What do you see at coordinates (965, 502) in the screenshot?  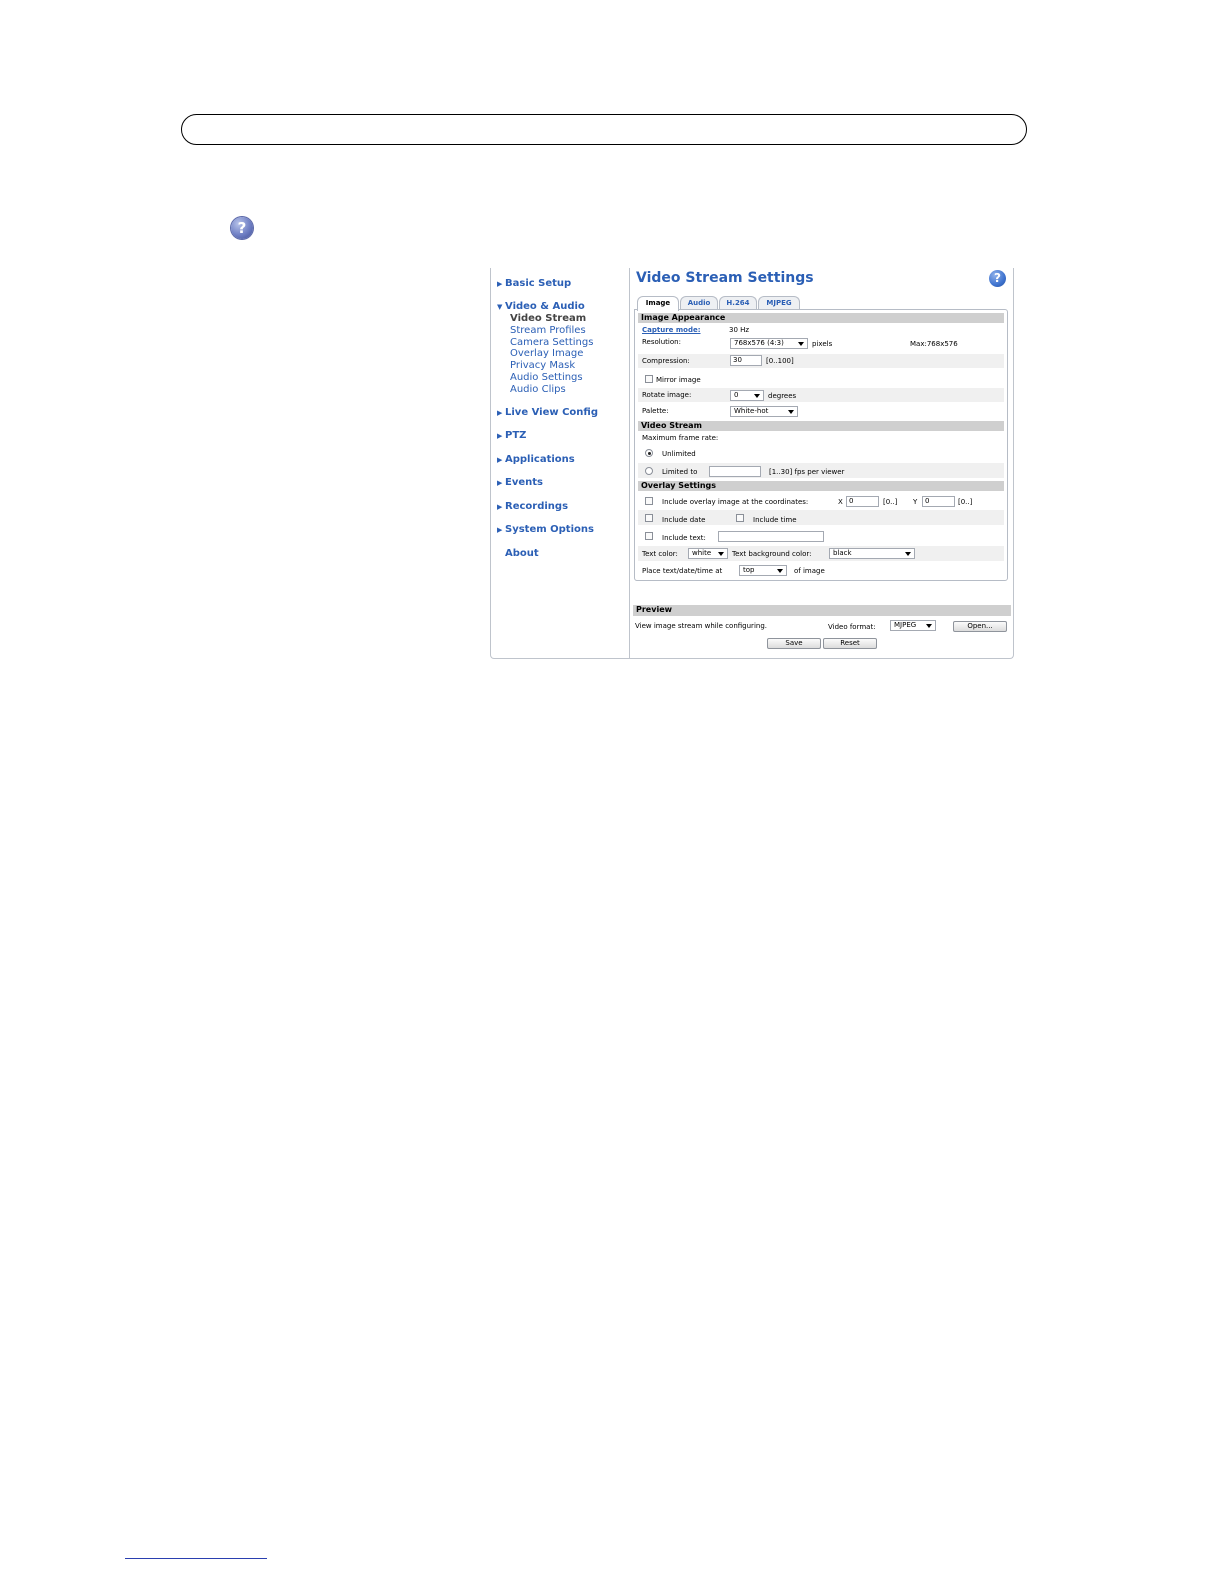 I see `y-range: [0..]` at bounding box center [965, 502].